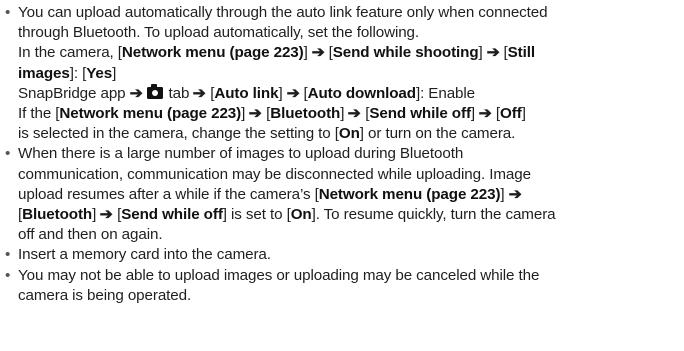  What do you see at coordinates (521, 53) in the screenshot?
I see `bold-term: Still` at bounding box center [521, 53].